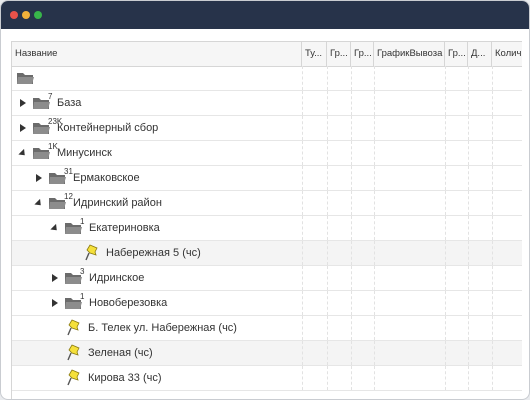 This screenshot has width=530, height=400. What do you see at coordinates (267, 78) in the screenshot?
I see `tree-row-folder` at bounding box center [267, 78].